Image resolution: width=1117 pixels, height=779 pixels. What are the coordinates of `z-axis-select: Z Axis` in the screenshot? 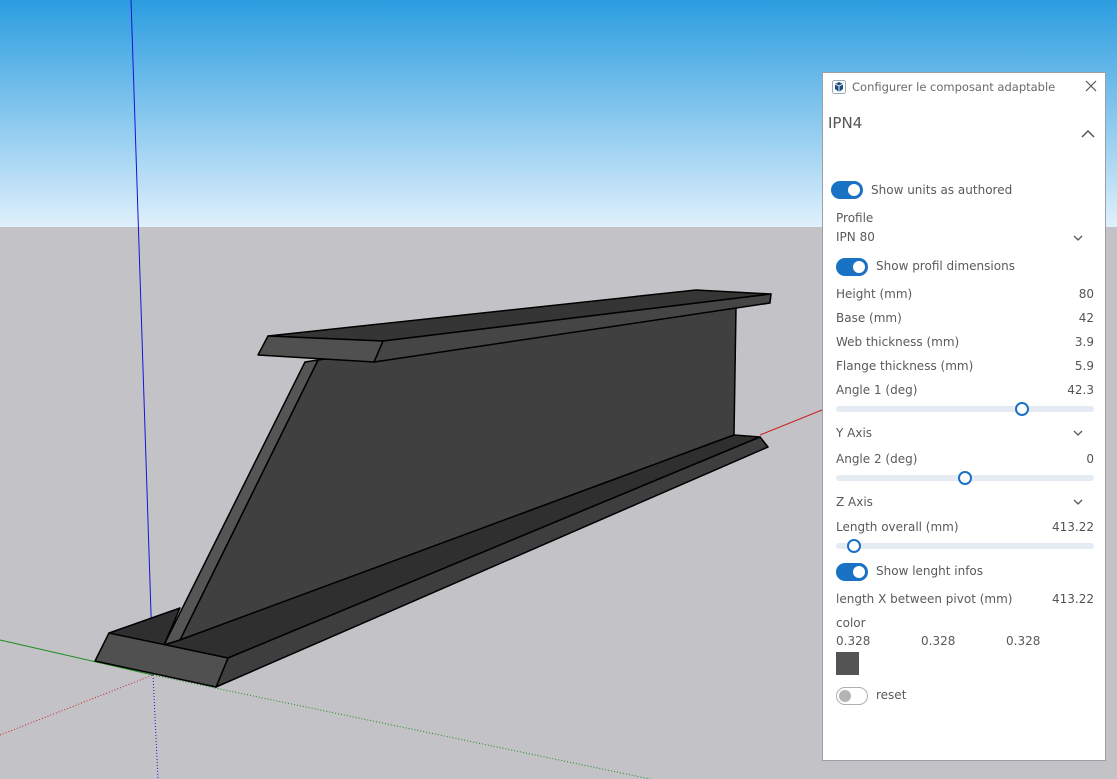 It's located at (854, 502).